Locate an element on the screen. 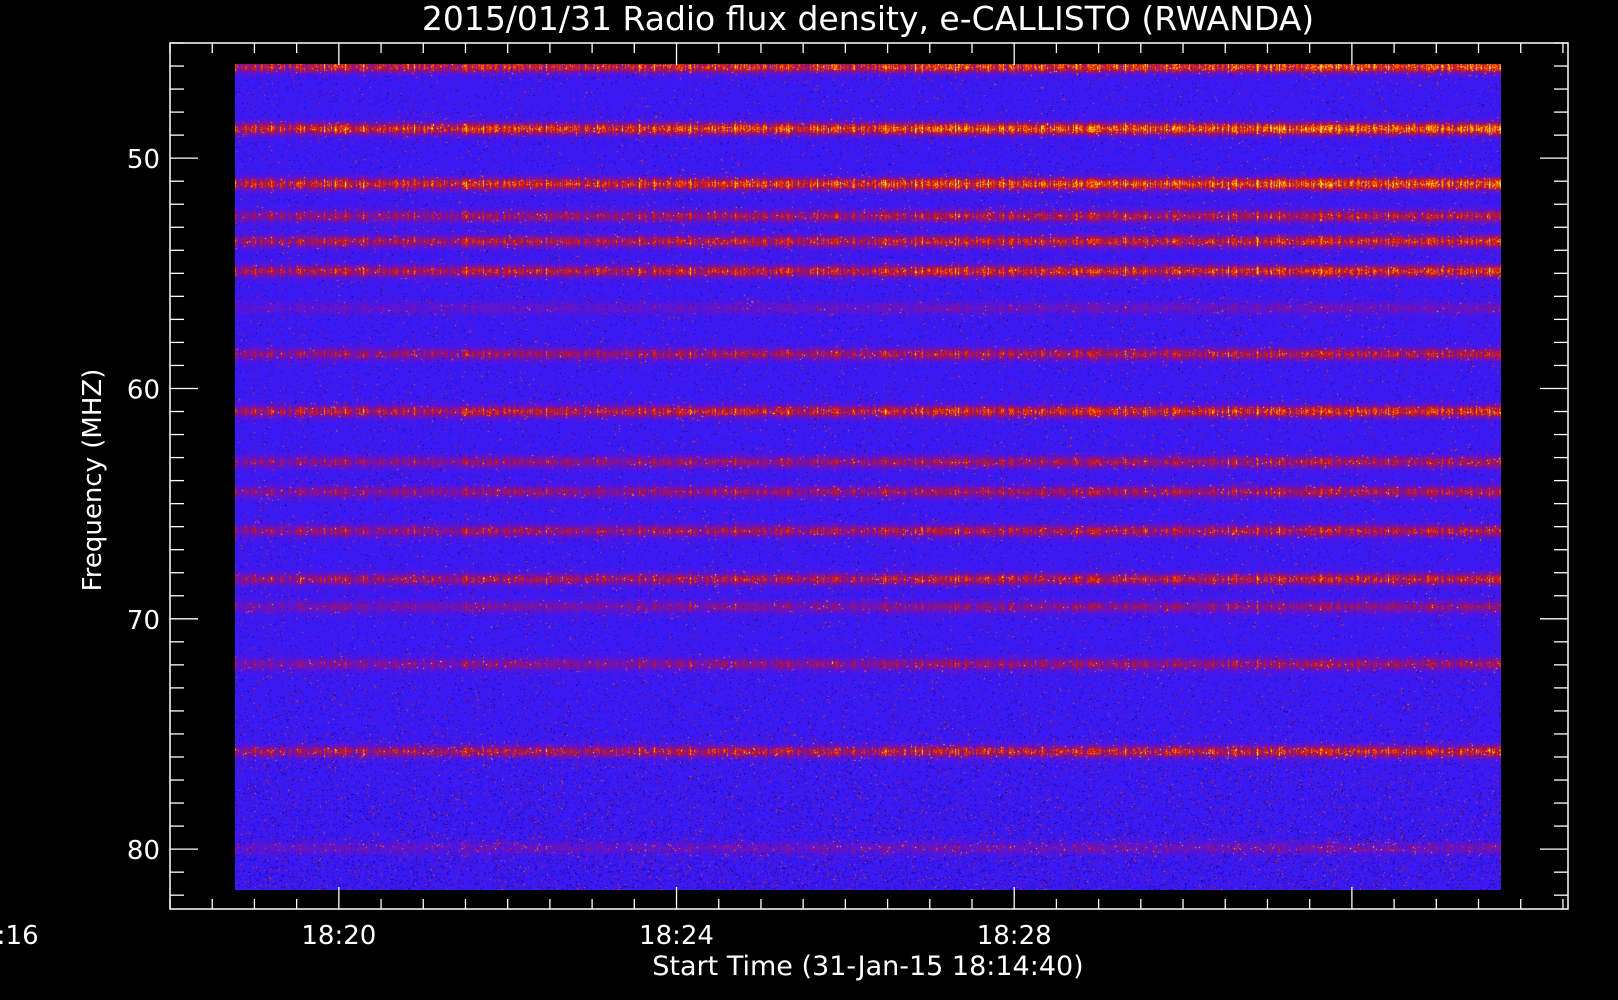  x-tick-label: 18:16 is located at coordinates (19, 936).